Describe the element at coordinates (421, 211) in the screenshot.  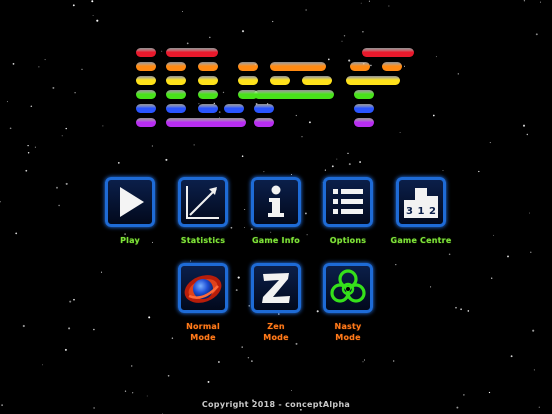
I see `podium-number-first: 1` at that location.